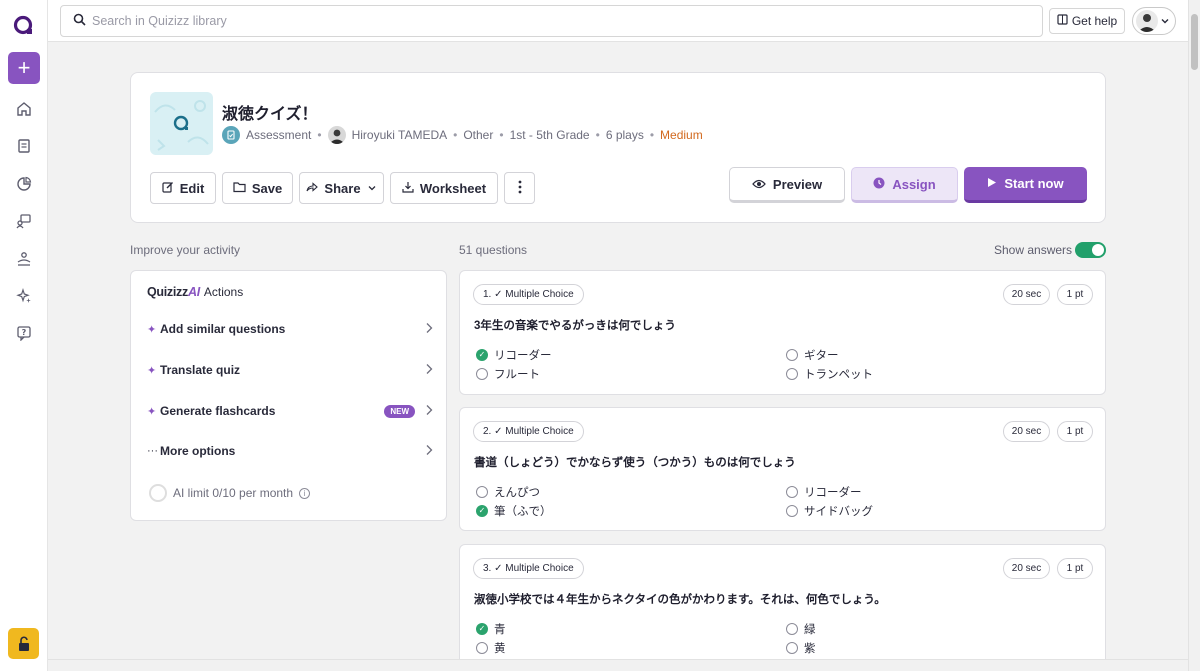 The height and width of the screenshot is (671, 1200). I want to click on assessment-icon, so click(231, 135).